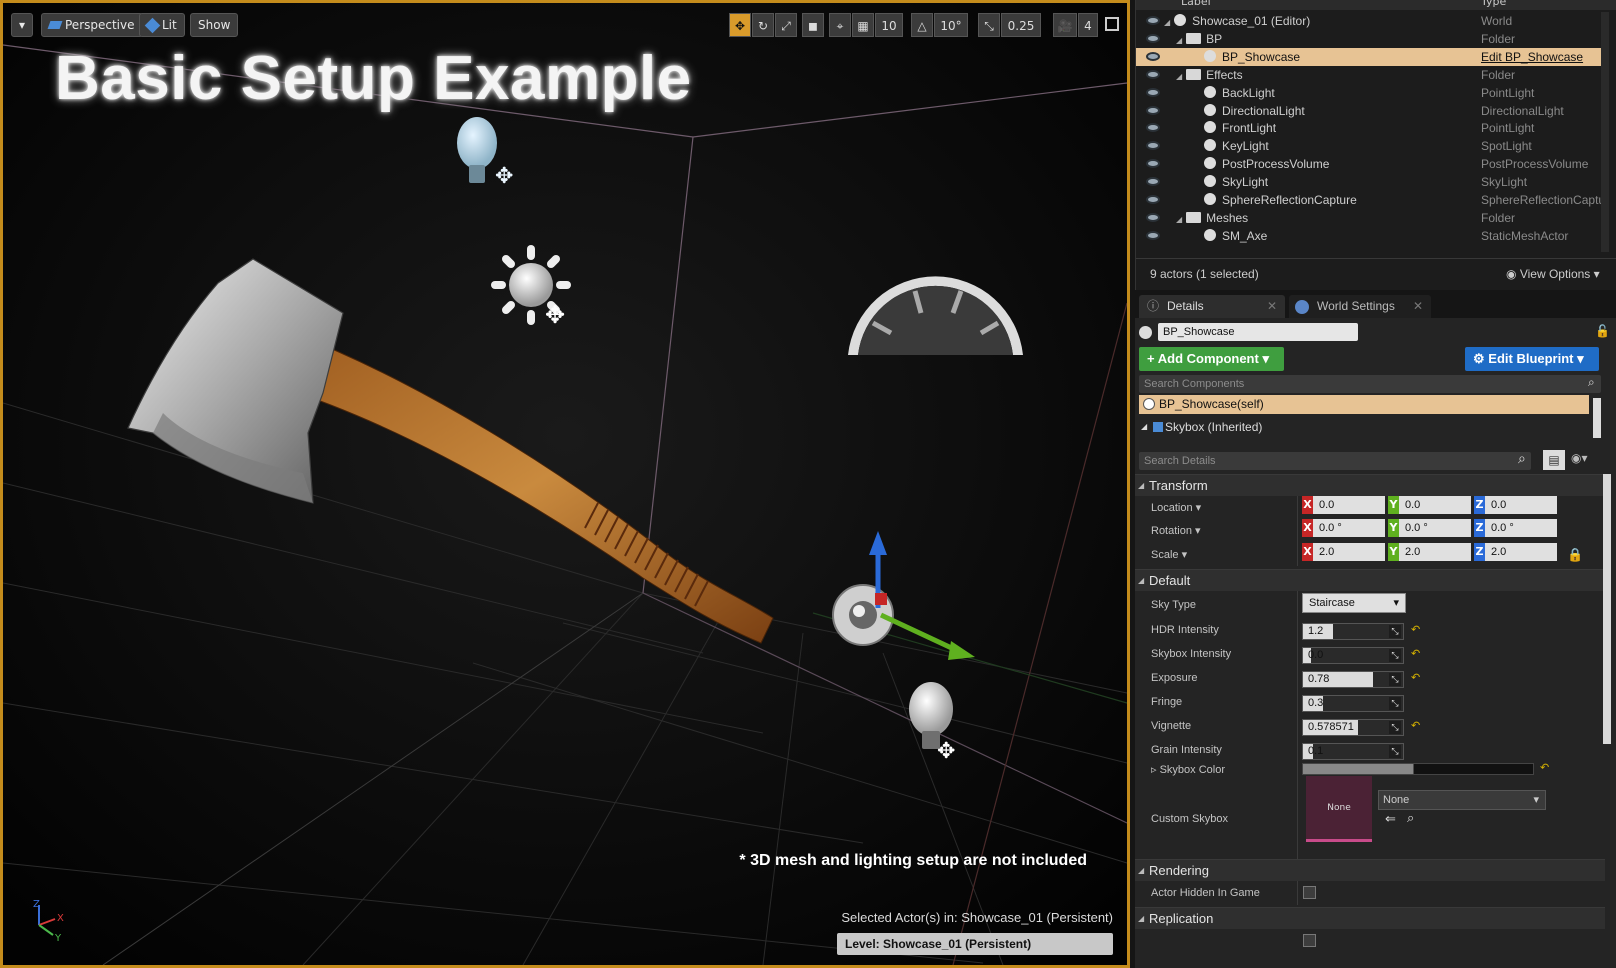 The height and width of the screenshot is (968, 1616). I want to click on rotation-label: Rotation ▾, so click(1176, 530).